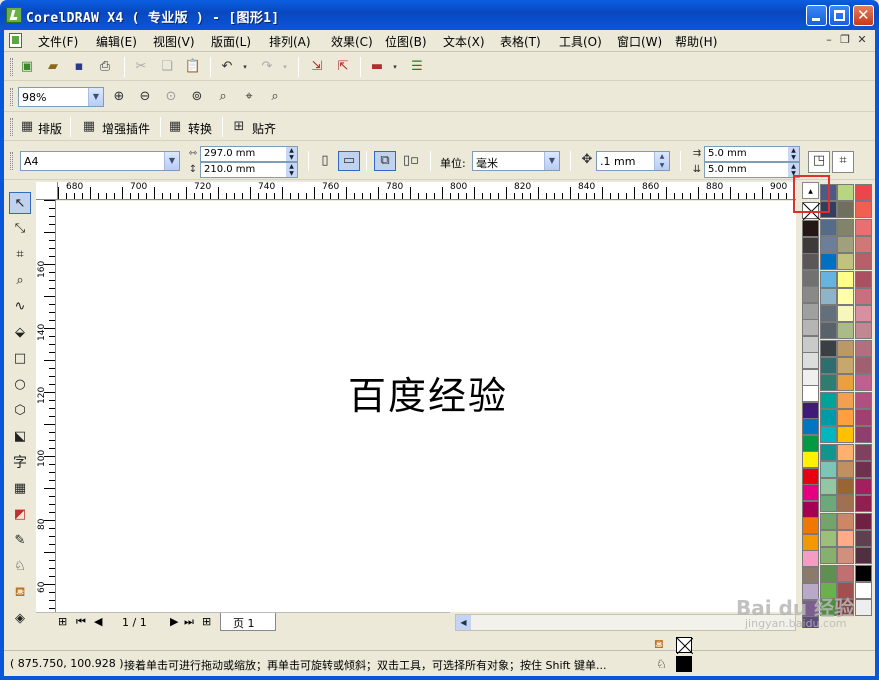 The height and width of the screenshot is (680, 879). What do you see at coordinates (520, 41) in the screenshot?
I see `menu-item-8: 表格(T)` at bounding box center [520, 41].